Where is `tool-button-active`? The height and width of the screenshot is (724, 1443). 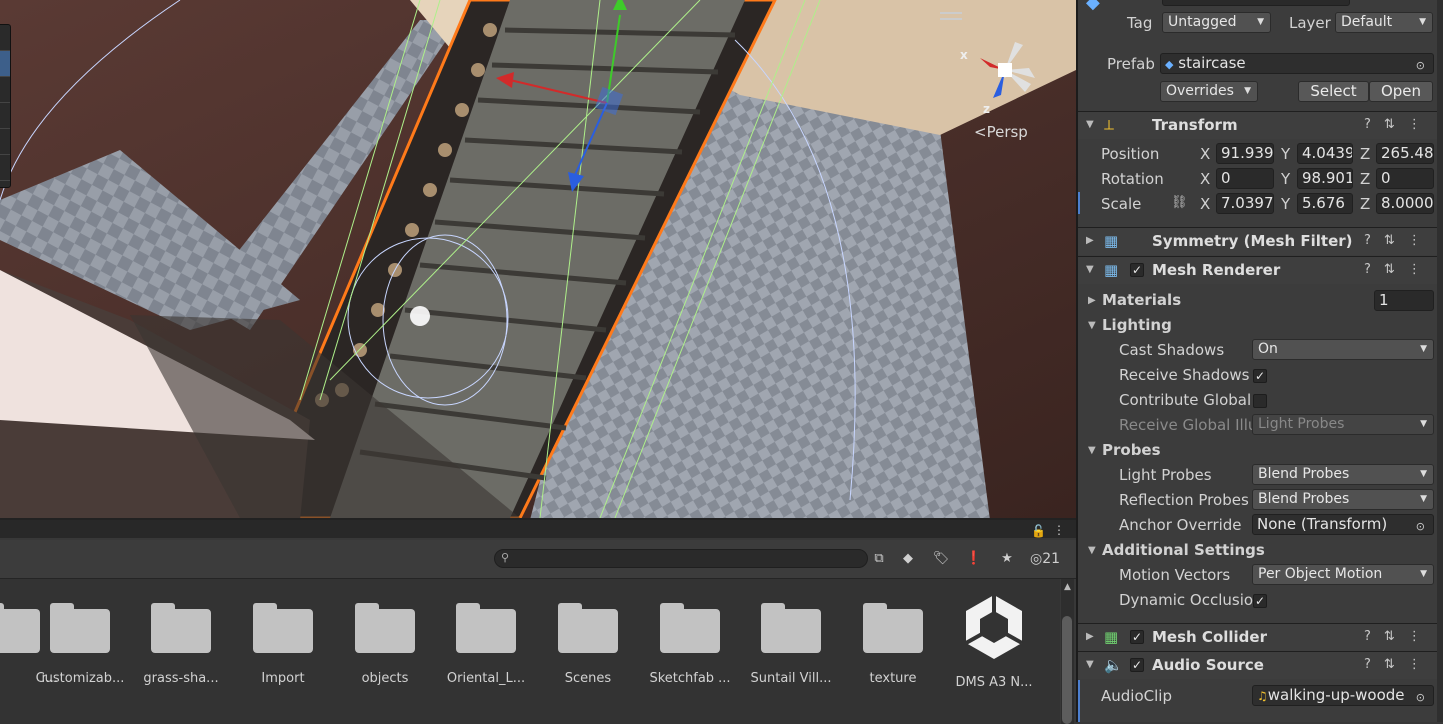 tool-button-active is located at coordinates (5, 64).